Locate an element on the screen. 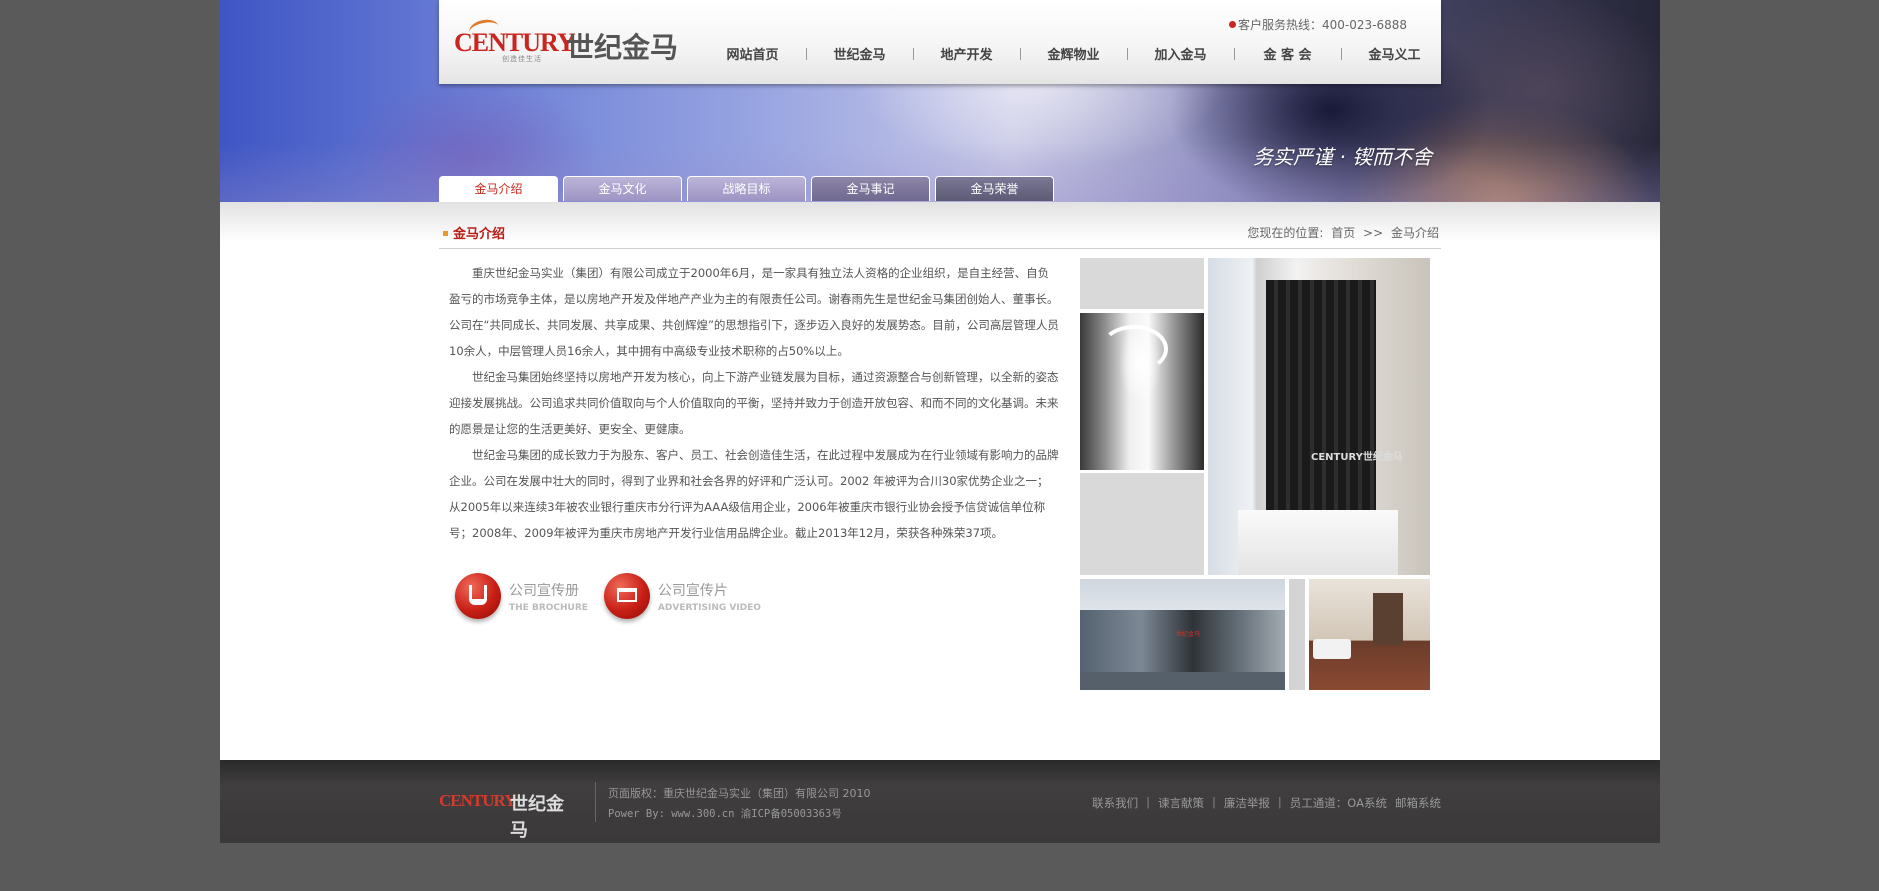 The height and width of the screenshot is (891, 1879). lobby-wall is located at coordinates (1321, 400).